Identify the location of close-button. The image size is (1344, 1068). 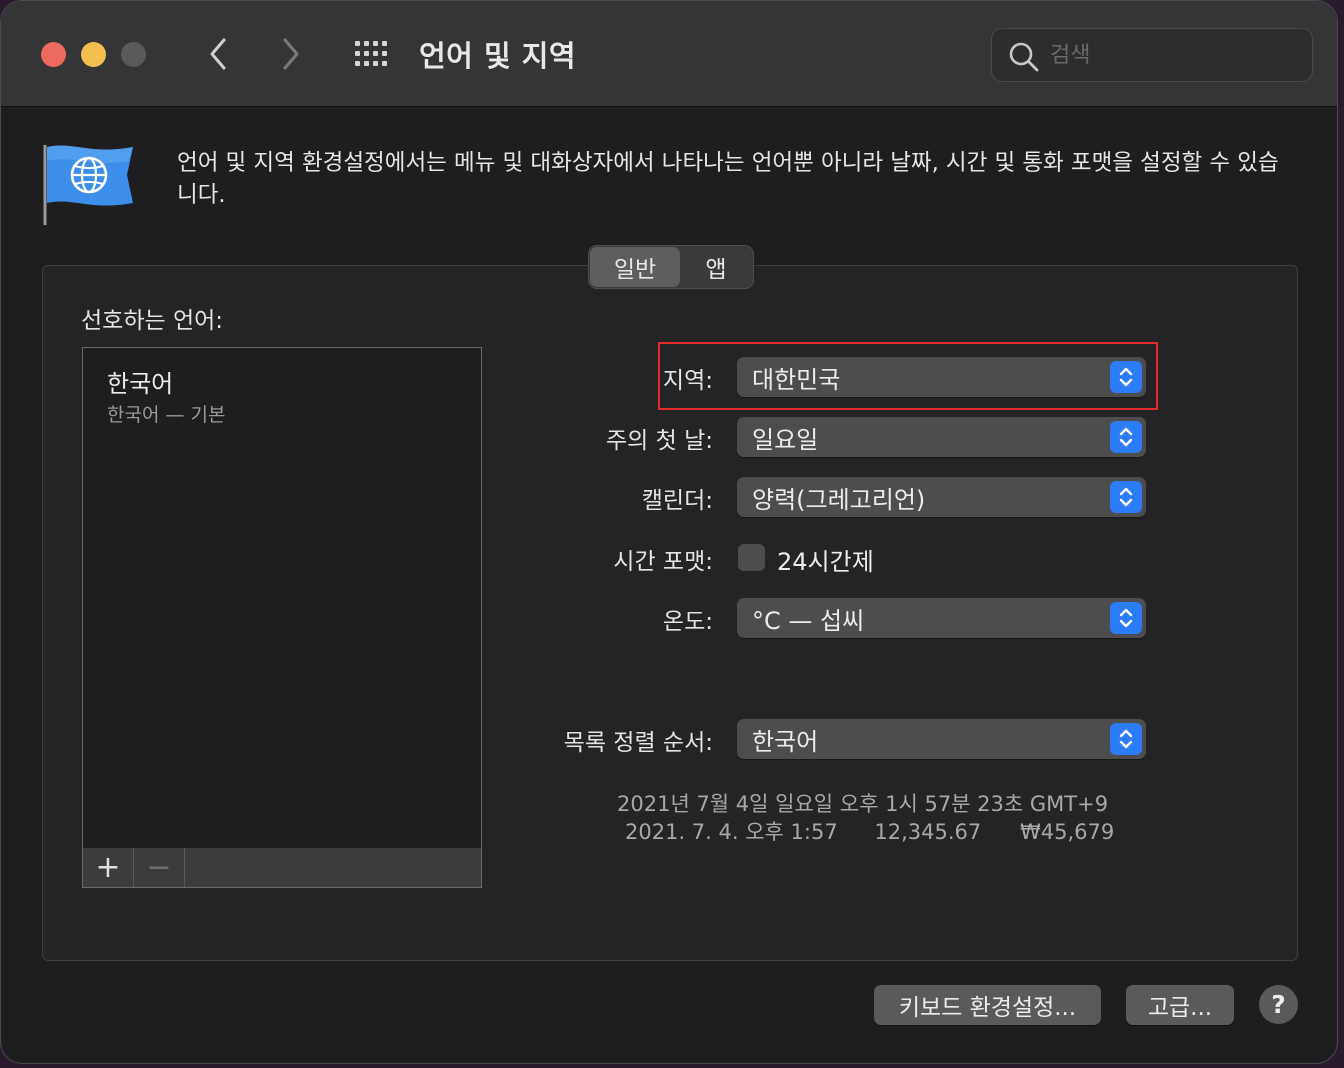
(53, 54).